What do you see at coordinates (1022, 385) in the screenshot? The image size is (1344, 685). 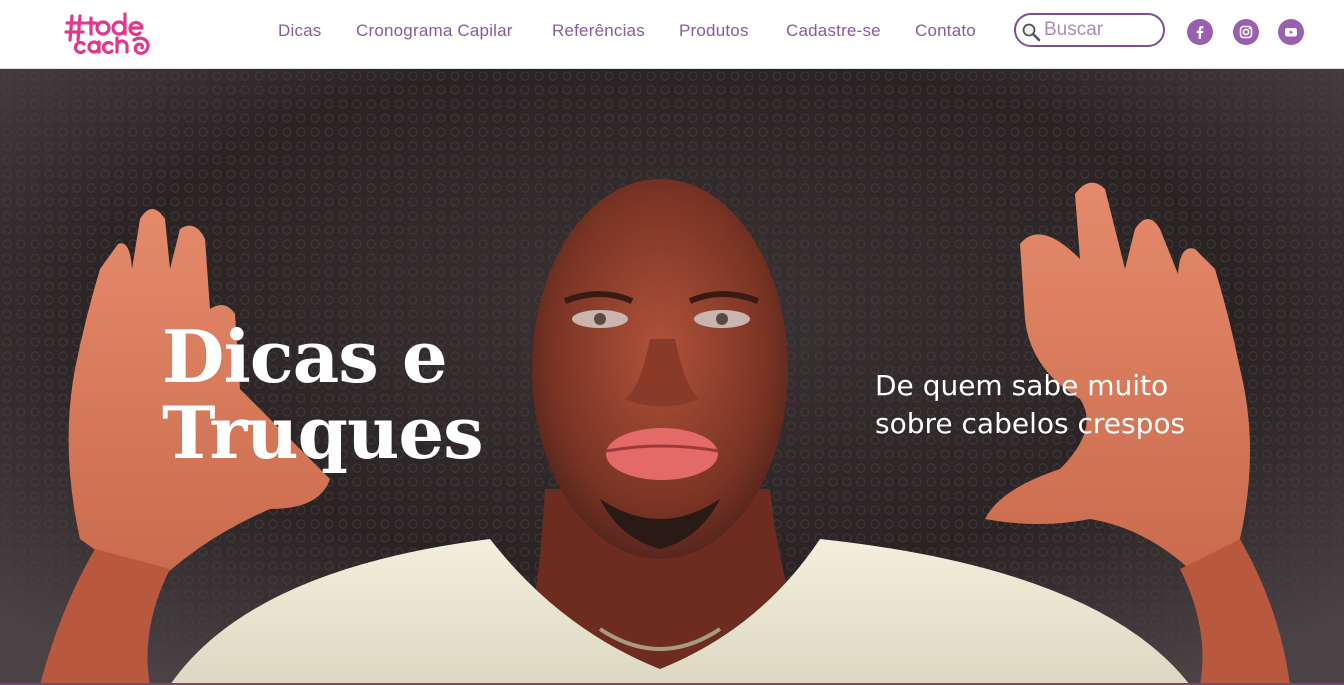 I see `hero-subtitle-line1: De quem sabe muito` at bounding box center [1022, 385].